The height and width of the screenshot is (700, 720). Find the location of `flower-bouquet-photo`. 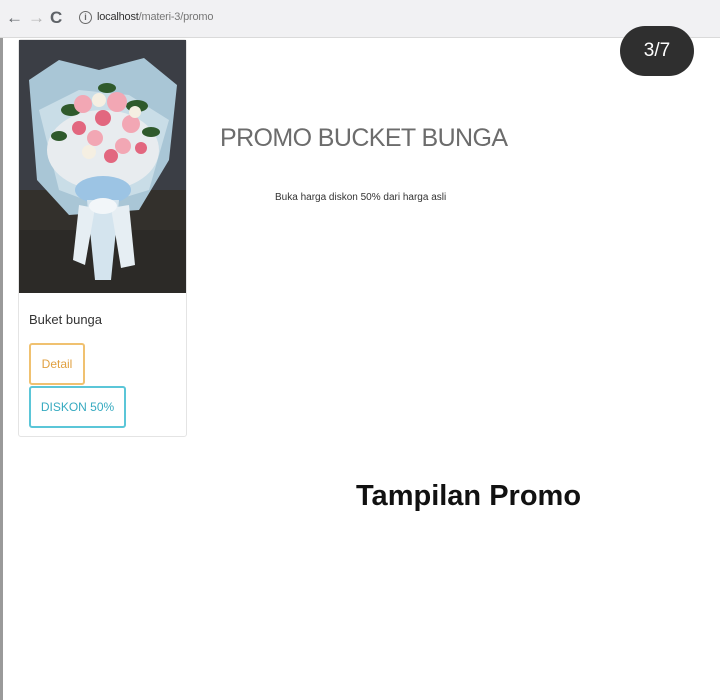

flower-bouquet-photo is located at coordinates (102, 166).